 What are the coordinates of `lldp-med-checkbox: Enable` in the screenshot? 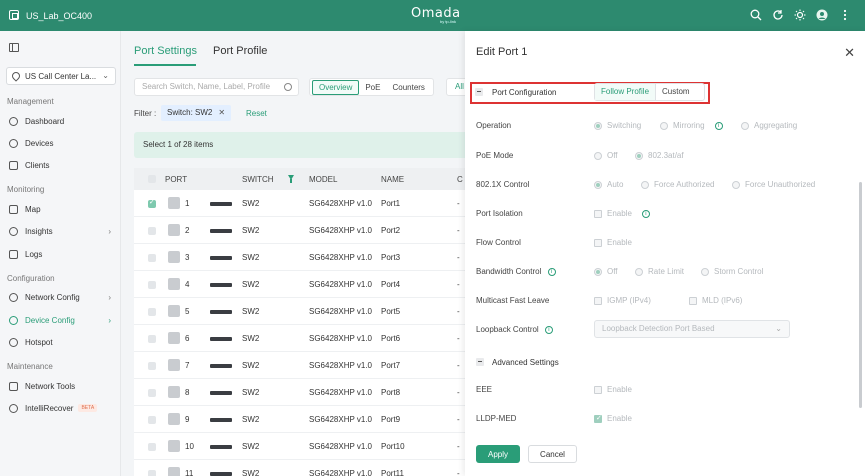 It's located at (613, 418).